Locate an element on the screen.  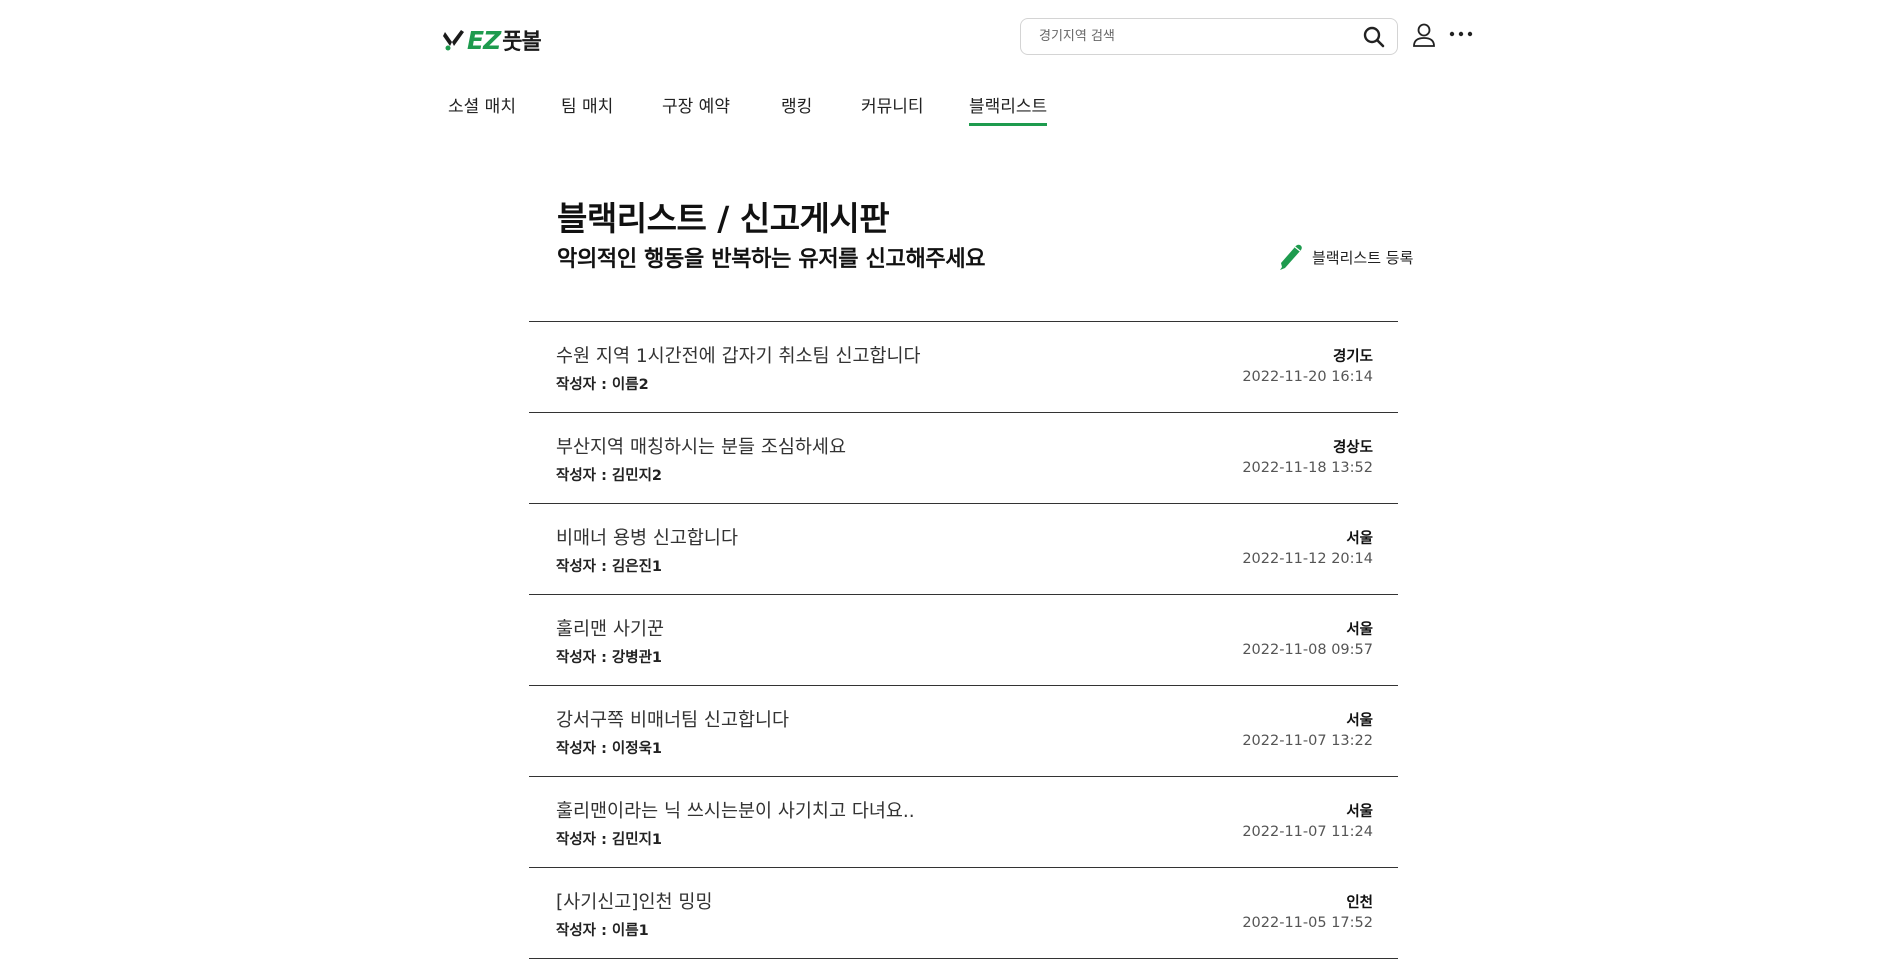
post-date: 2022-11-12 20:14 is located at coordinates (1307, 559).